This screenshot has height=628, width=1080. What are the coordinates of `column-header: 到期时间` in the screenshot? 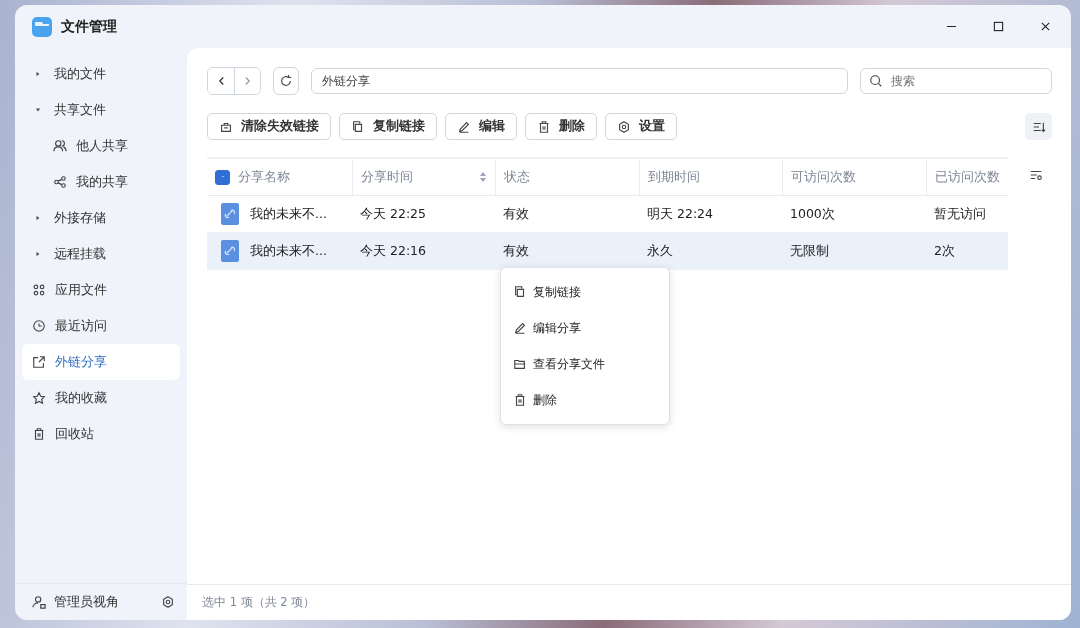 It's located at (710, 177).